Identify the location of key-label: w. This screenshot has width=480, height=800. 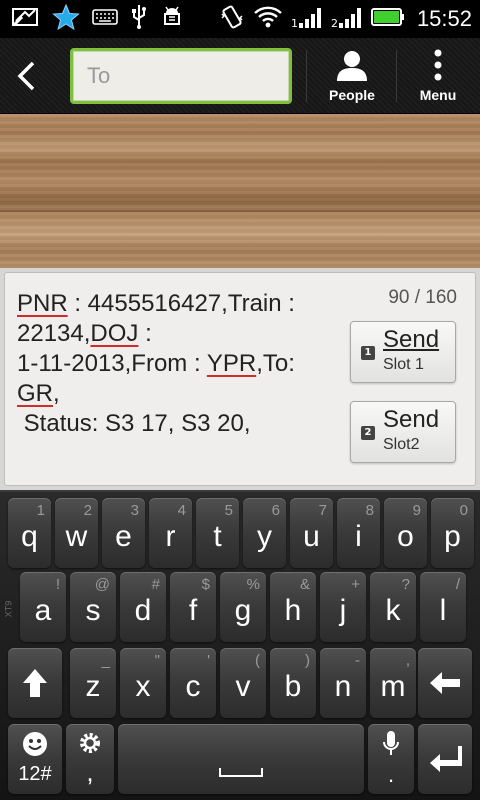
(76, 536).